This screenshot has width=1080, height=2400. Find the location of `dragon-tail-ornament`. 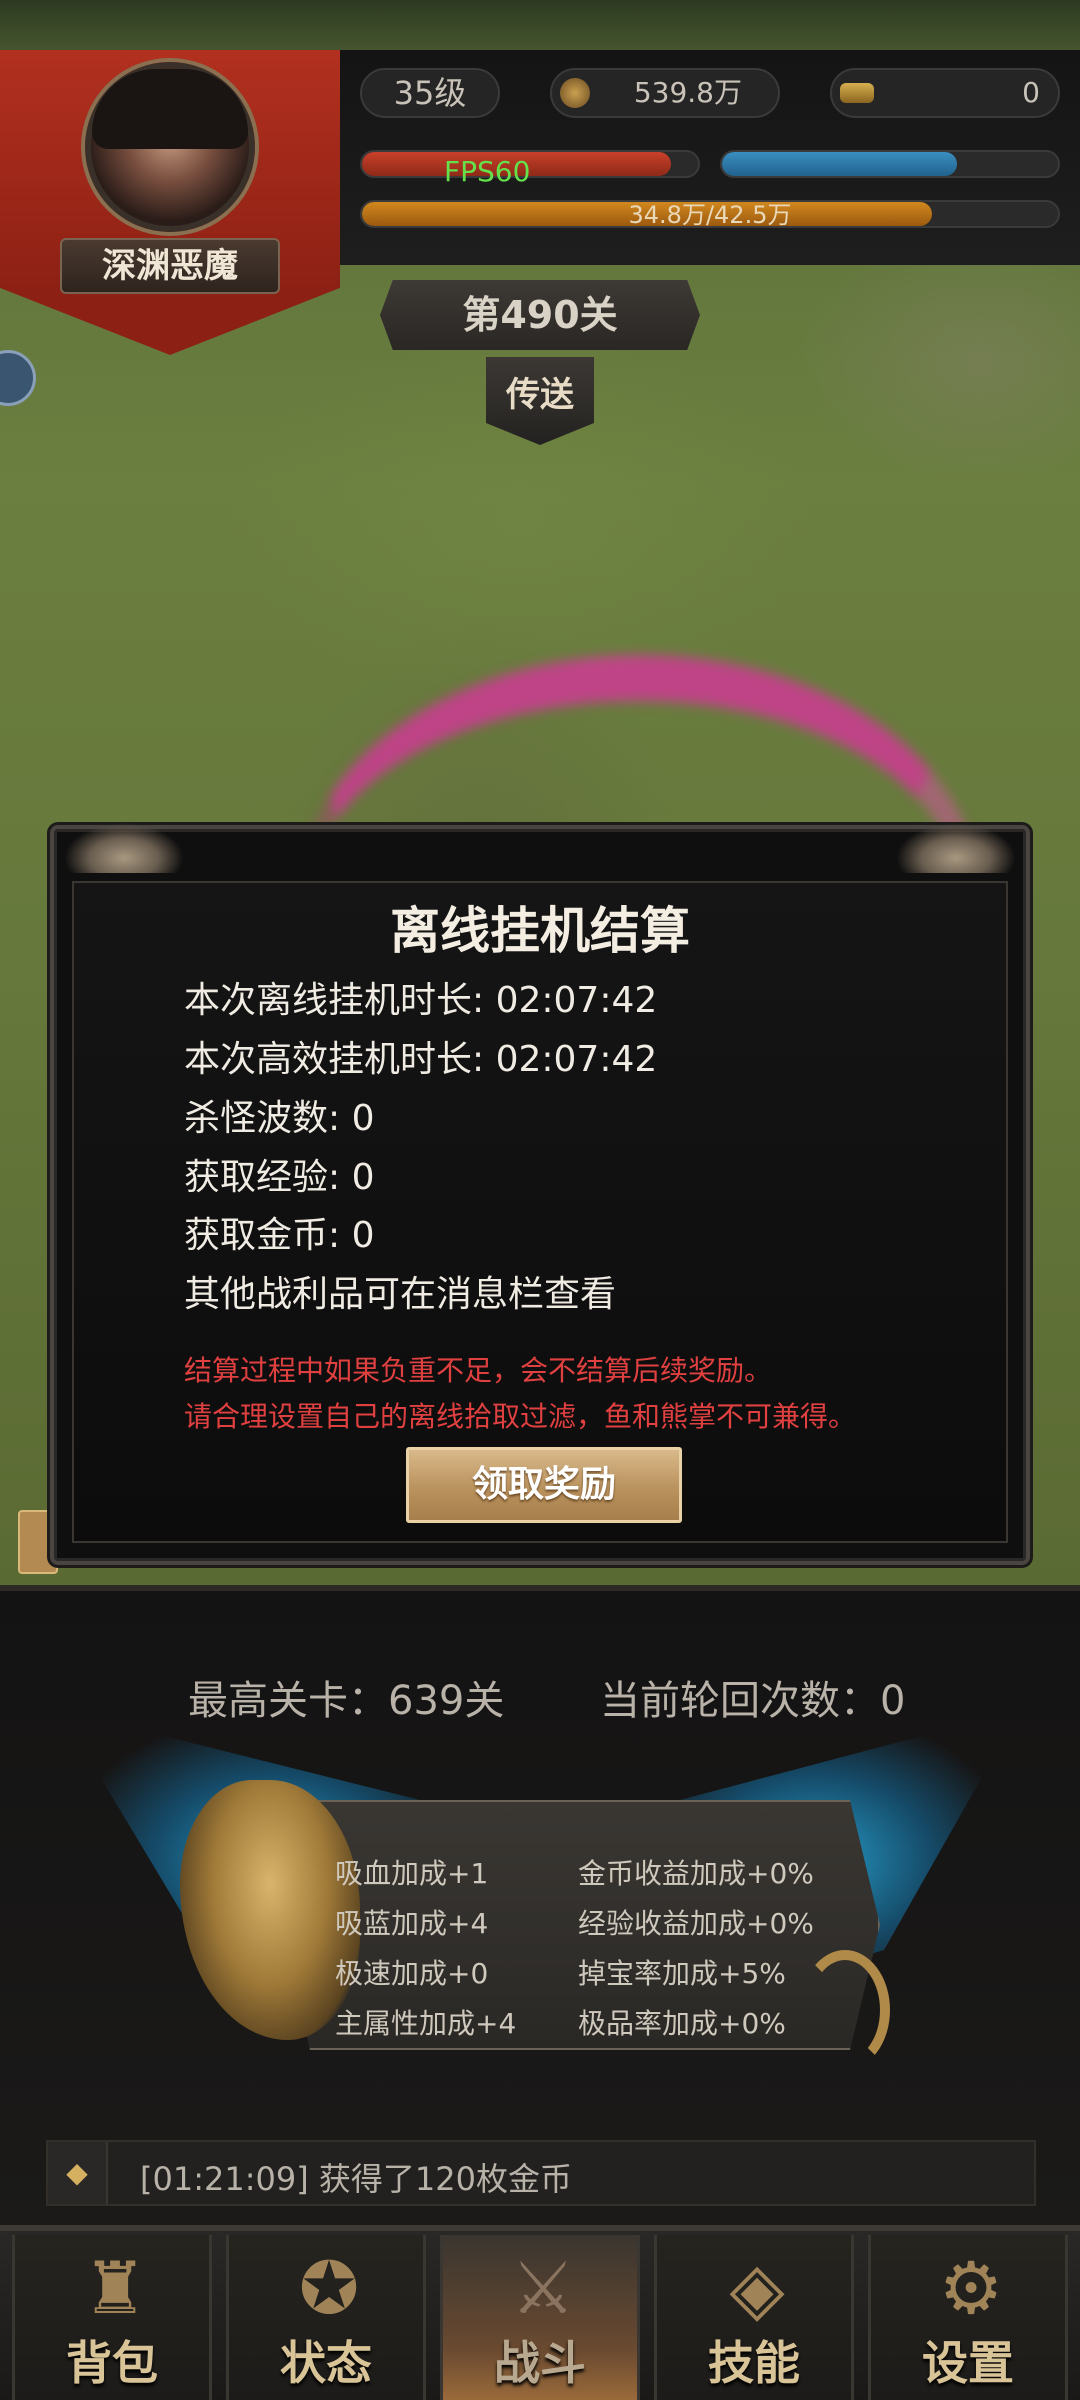

dragon-tail-ornament is located at coordinates (845, 2010).